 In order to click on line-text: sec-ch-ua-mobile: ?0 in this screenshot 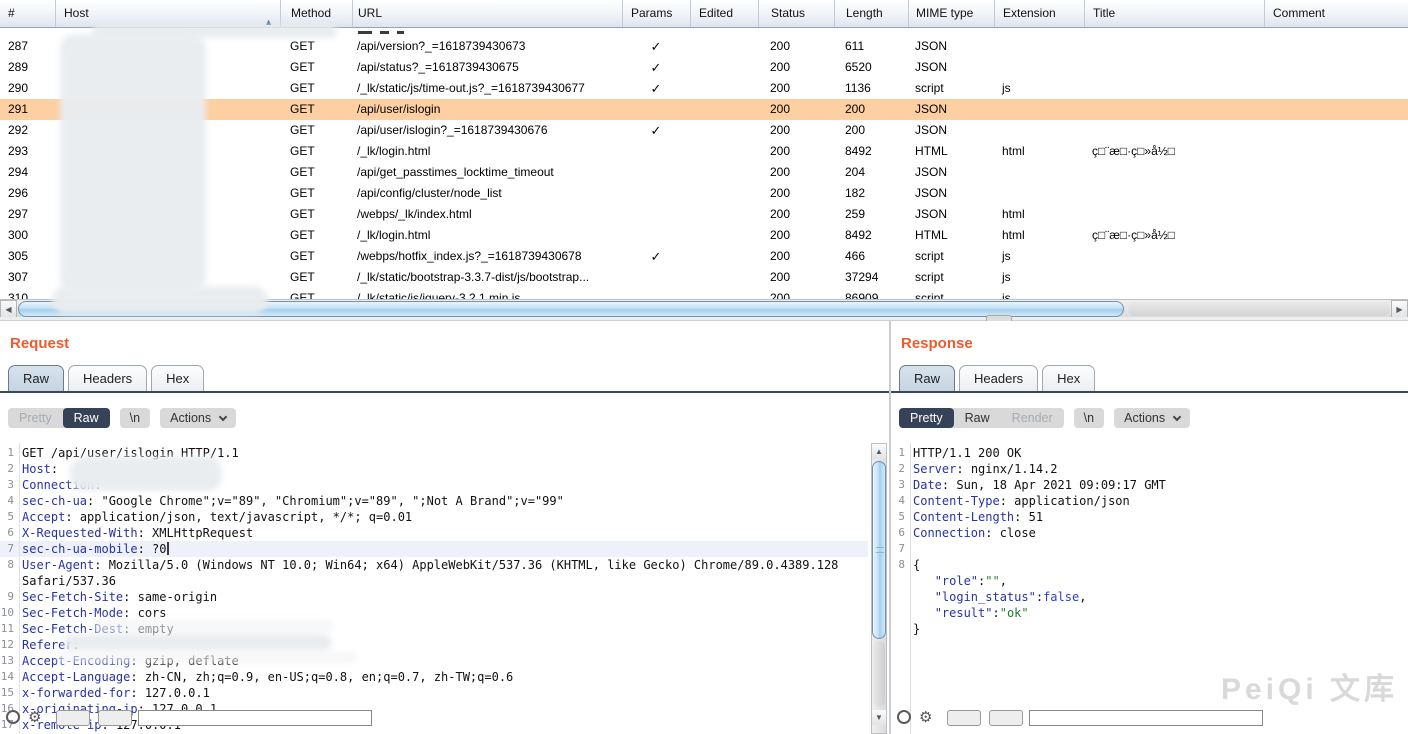, I will do `click(95, 549)`.